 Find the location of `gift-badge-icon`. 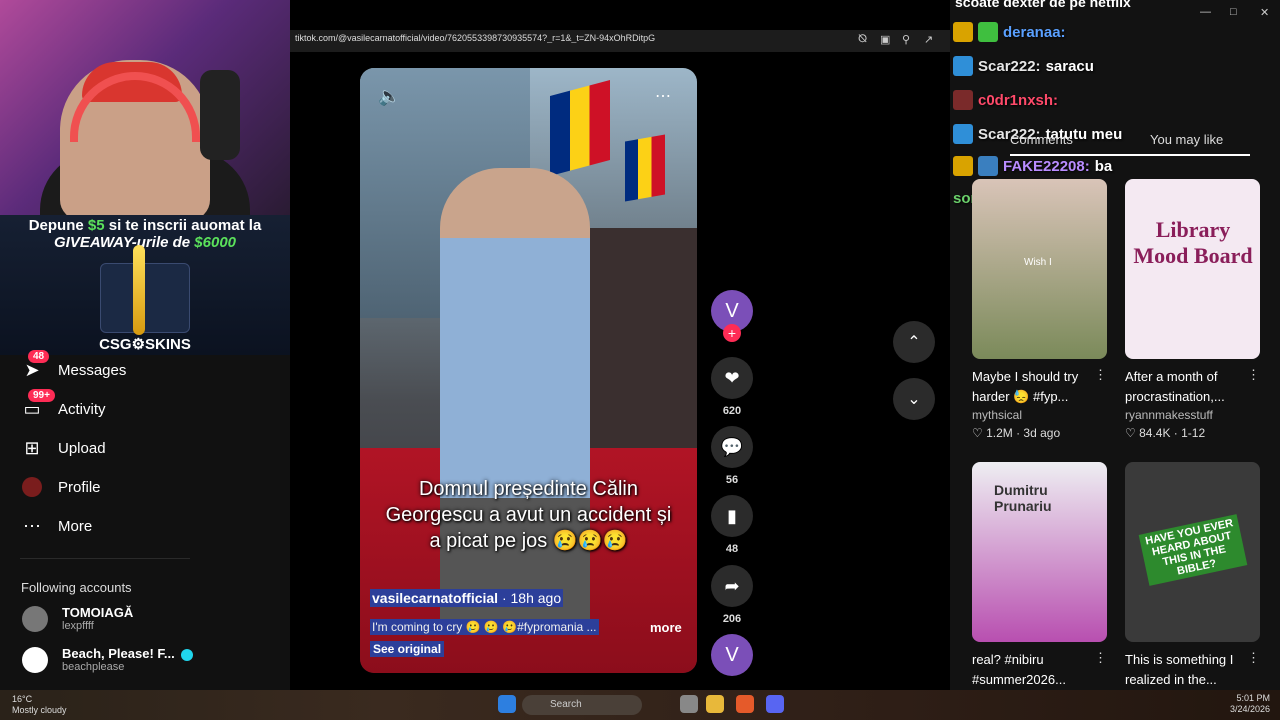

gift-badge-icon is located at coordinates (988, 166).